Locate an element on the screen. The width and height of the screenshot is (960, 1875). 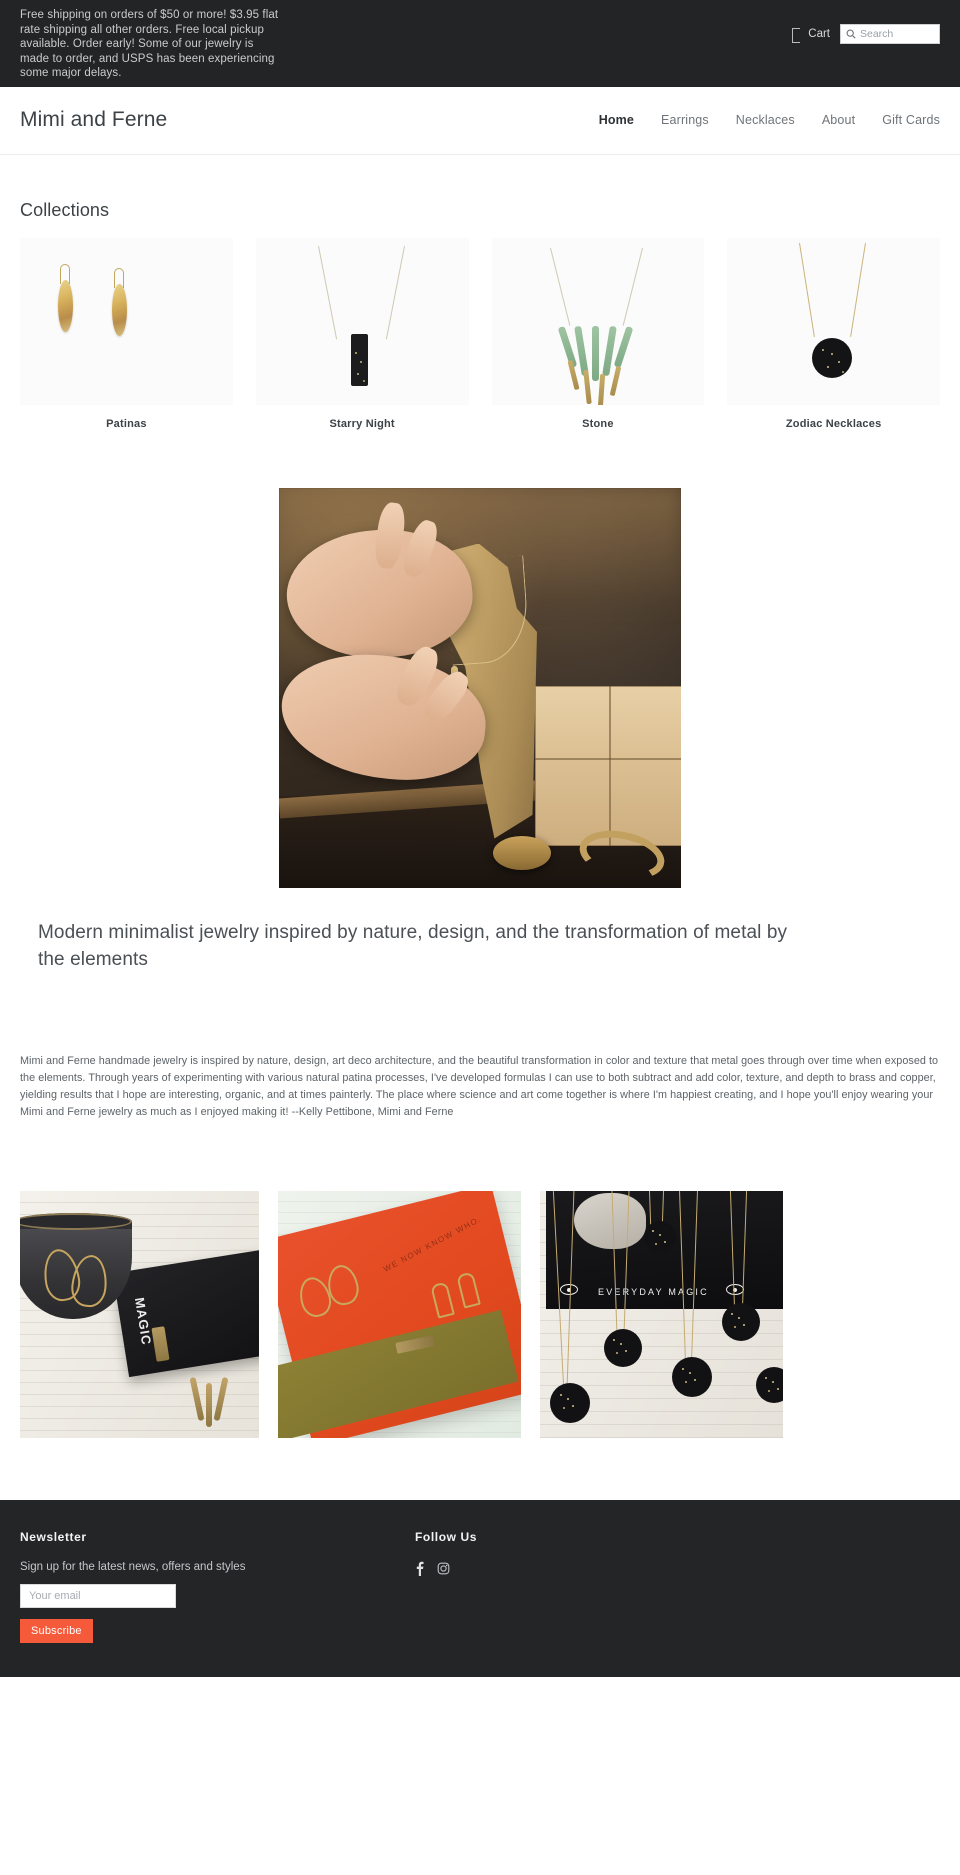
newsletter-heading: Newsletter is located at coordinates (53, 1537).